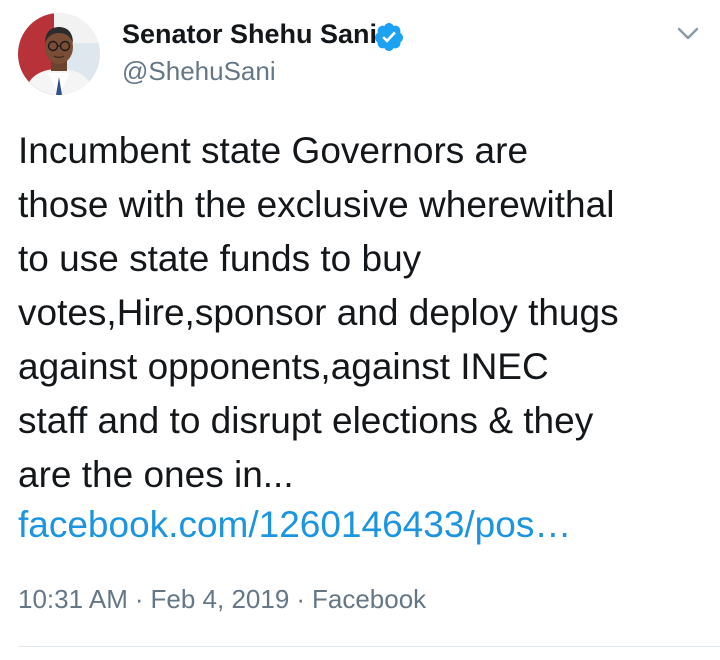 Image resolution: width=720 pixels, height=660 pixels. What do you see at coordinates (249, 34) in the screenshot?
I see `author-name: Senator Shehu Sani` at bounding box center [249, 34].